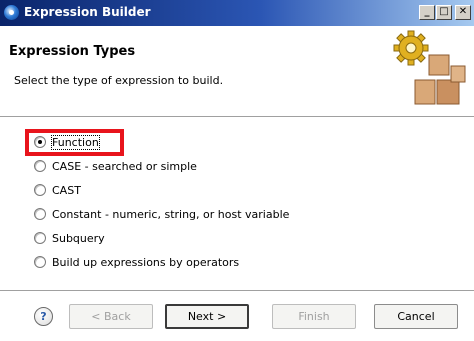 The width and height of the screenshot is (474, 341). Describe the element at coordinates (429, 67) in the screenshot. I see `gear-boxes-icon` at that location.